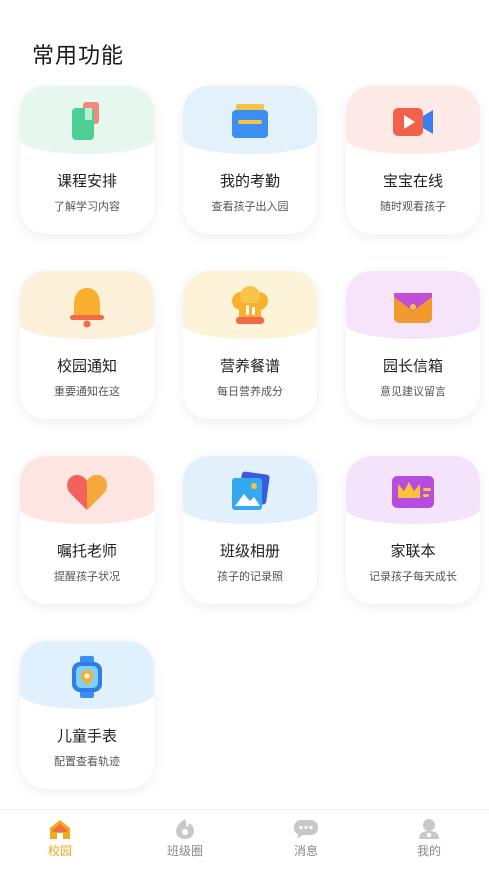 The height and width of the screenshot is (869, 489). What do you see at coordinates (250, 391) in the screenshot?
I see `card-subtitle: 每日营养成分` at bounding box center [250, 391].